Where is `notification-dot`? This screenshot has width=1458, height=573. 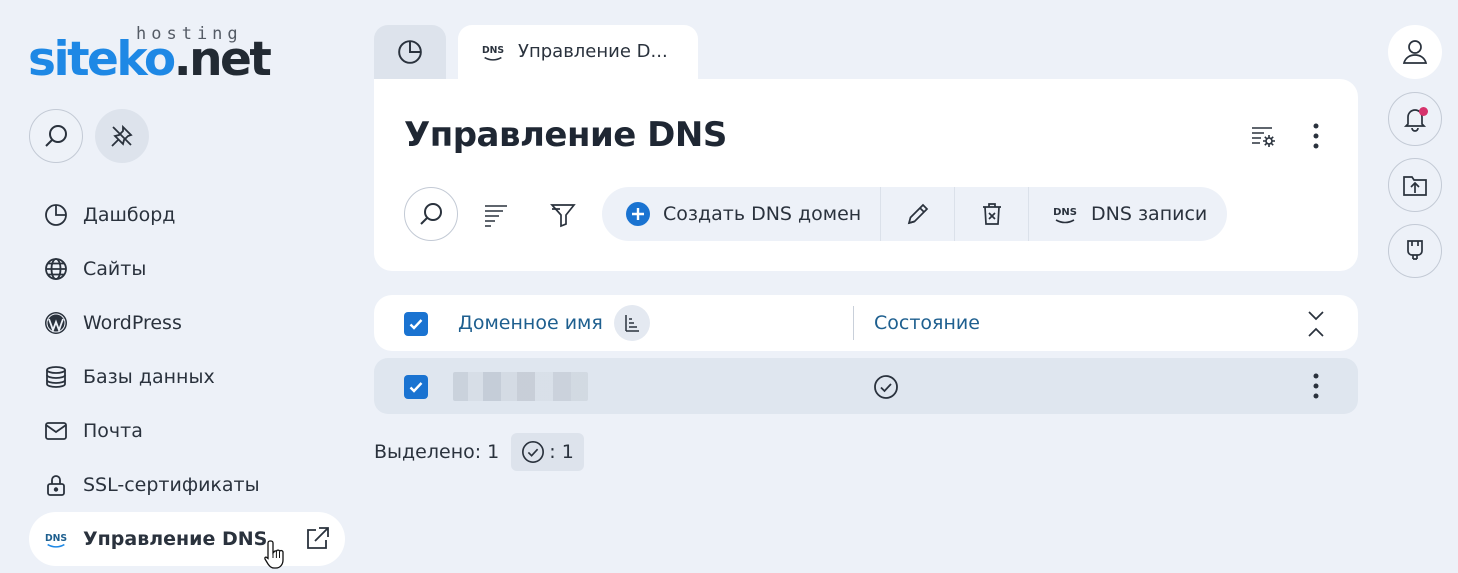
notification-dot is located at coordinates (1423, 111).